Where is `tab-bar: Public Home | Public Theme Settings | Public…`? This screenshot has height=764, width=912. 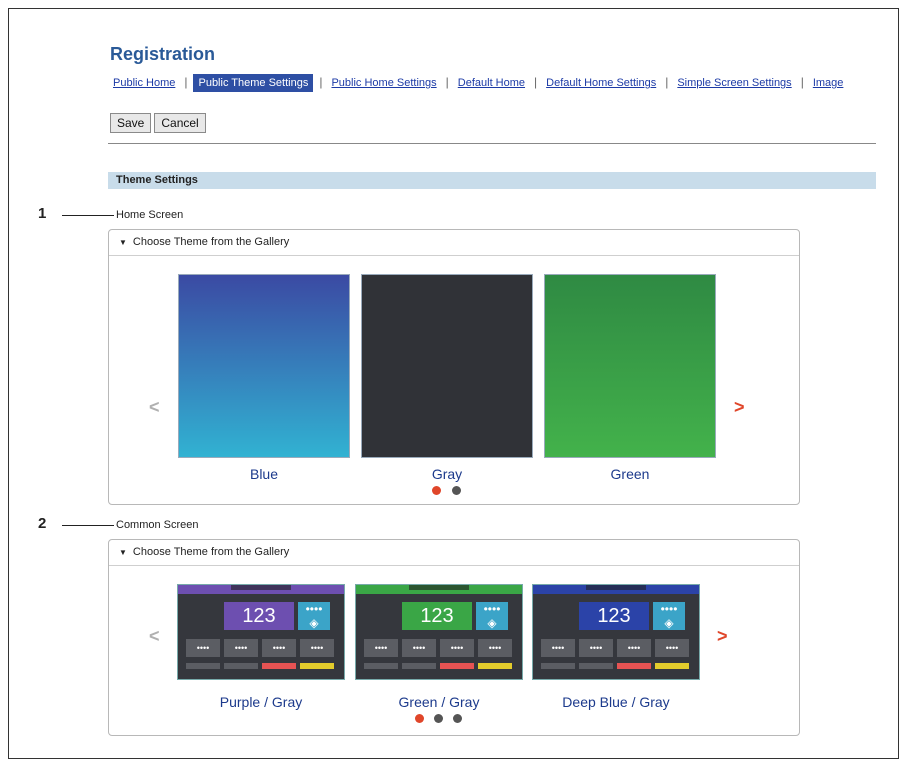
tab-bar: Public Home | Public Theme Settings | Public… is located at coordinates (493, 84).